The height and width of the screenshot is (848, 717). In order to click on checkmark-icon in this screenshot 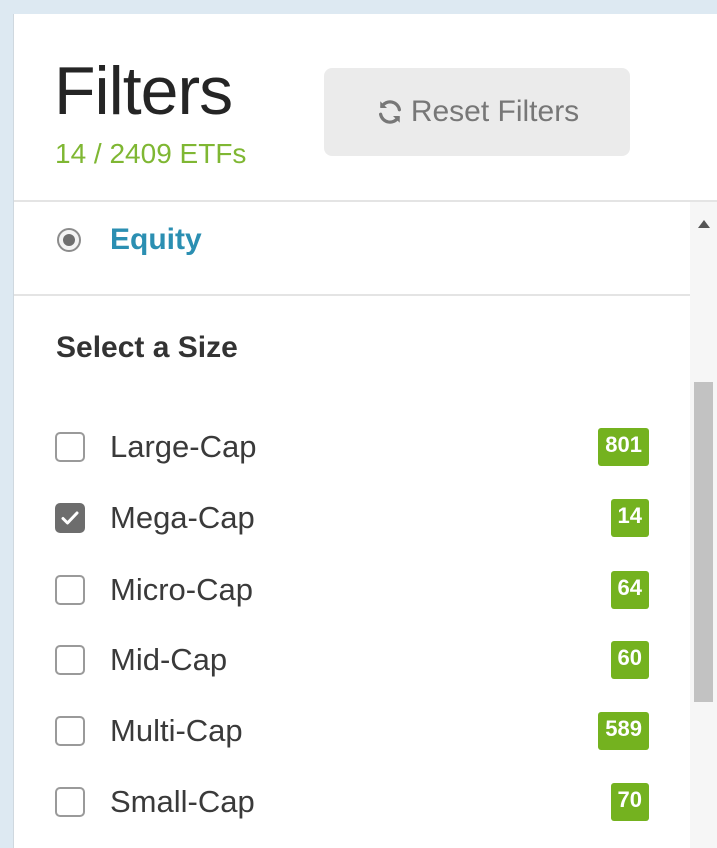, I will do `click(70, 518)`.